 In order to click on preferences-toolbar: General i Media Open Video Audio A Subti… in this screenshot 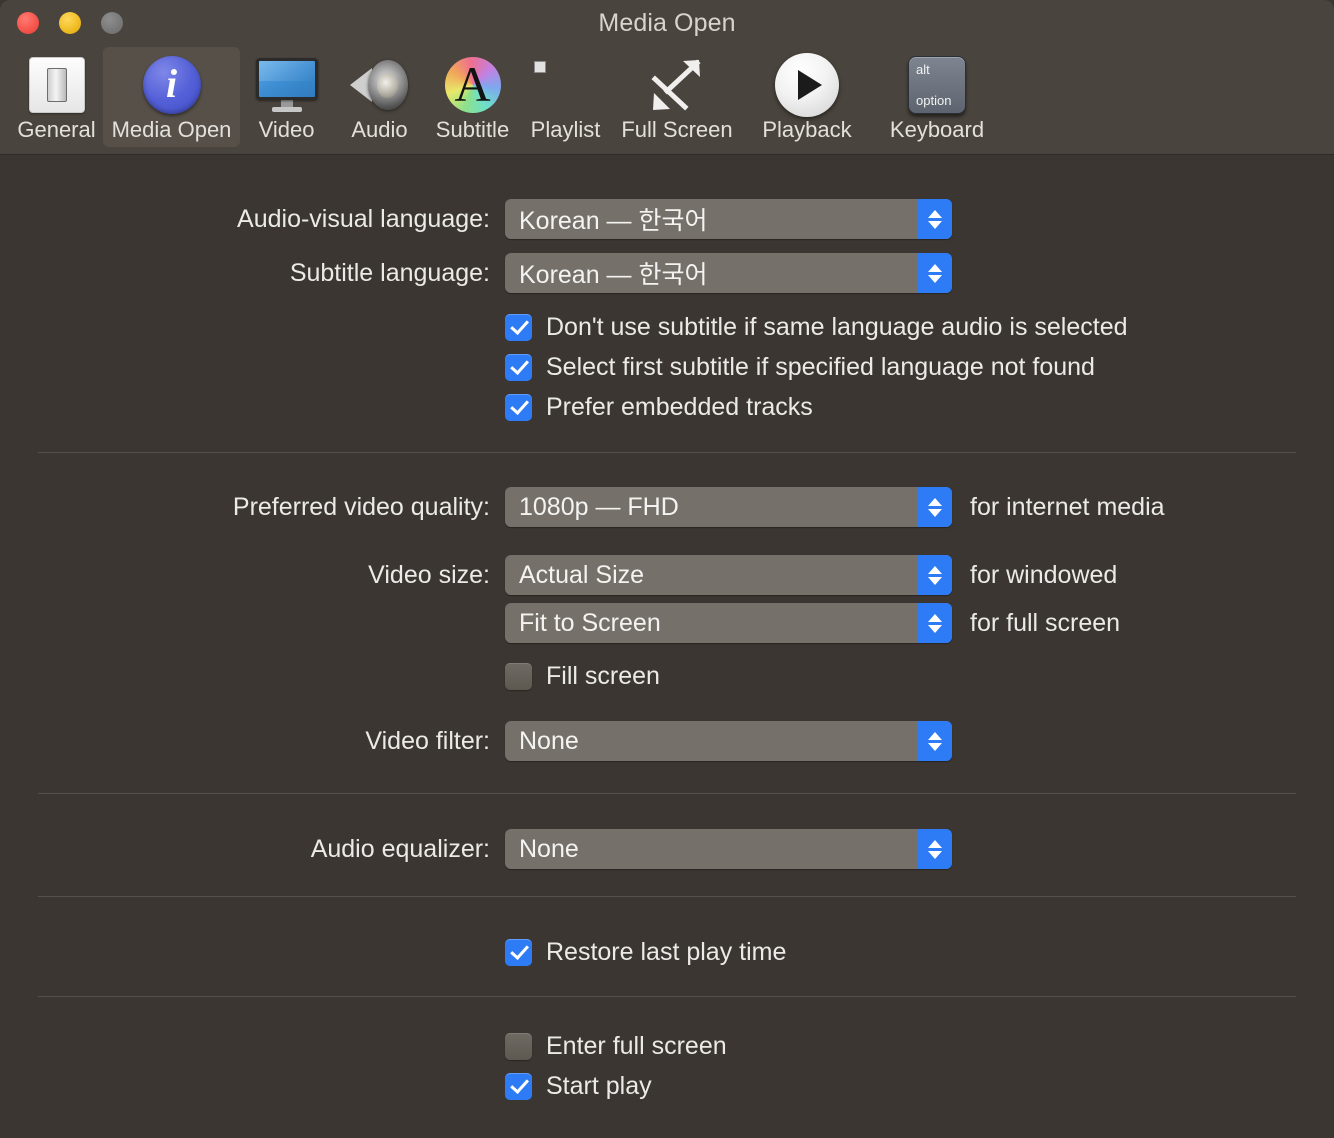, I will do `click(667, 101)`.